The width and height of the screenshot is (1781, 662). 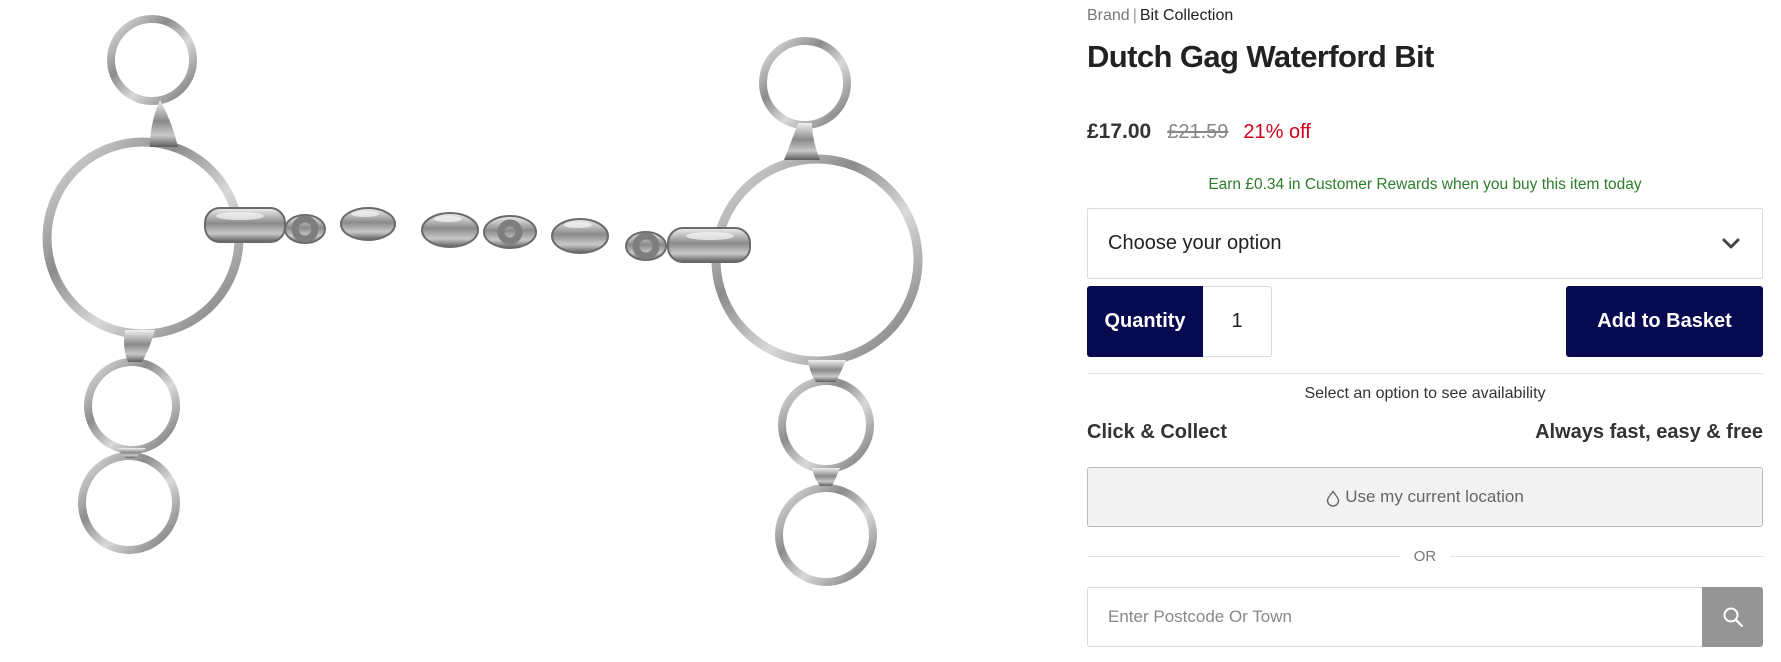 What do you see at coordinates (1333, 498) in the screenshot?
I see `location-pin-icon` at bounding box center [1333, 498].